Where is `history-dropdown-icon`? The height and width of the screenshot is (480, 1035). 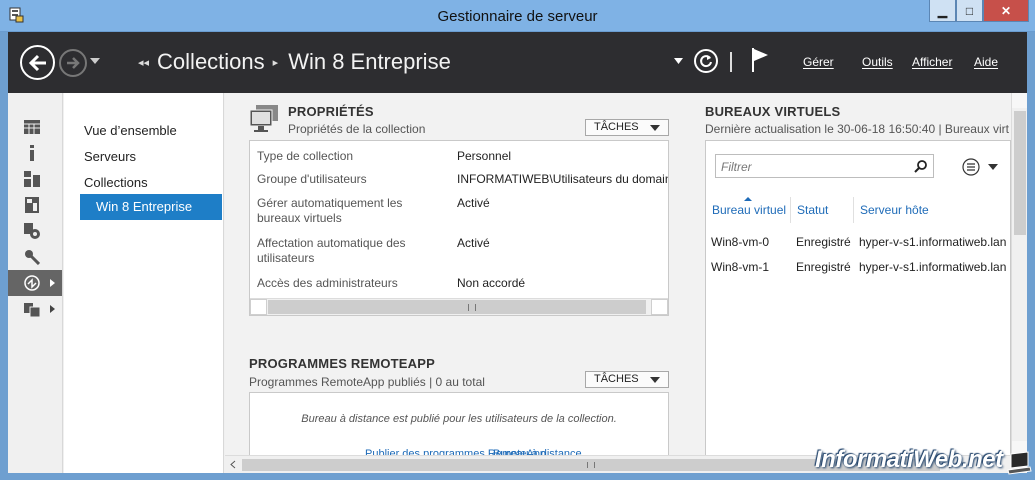 history-dropdown-icon is located at coordinates (95, 61).